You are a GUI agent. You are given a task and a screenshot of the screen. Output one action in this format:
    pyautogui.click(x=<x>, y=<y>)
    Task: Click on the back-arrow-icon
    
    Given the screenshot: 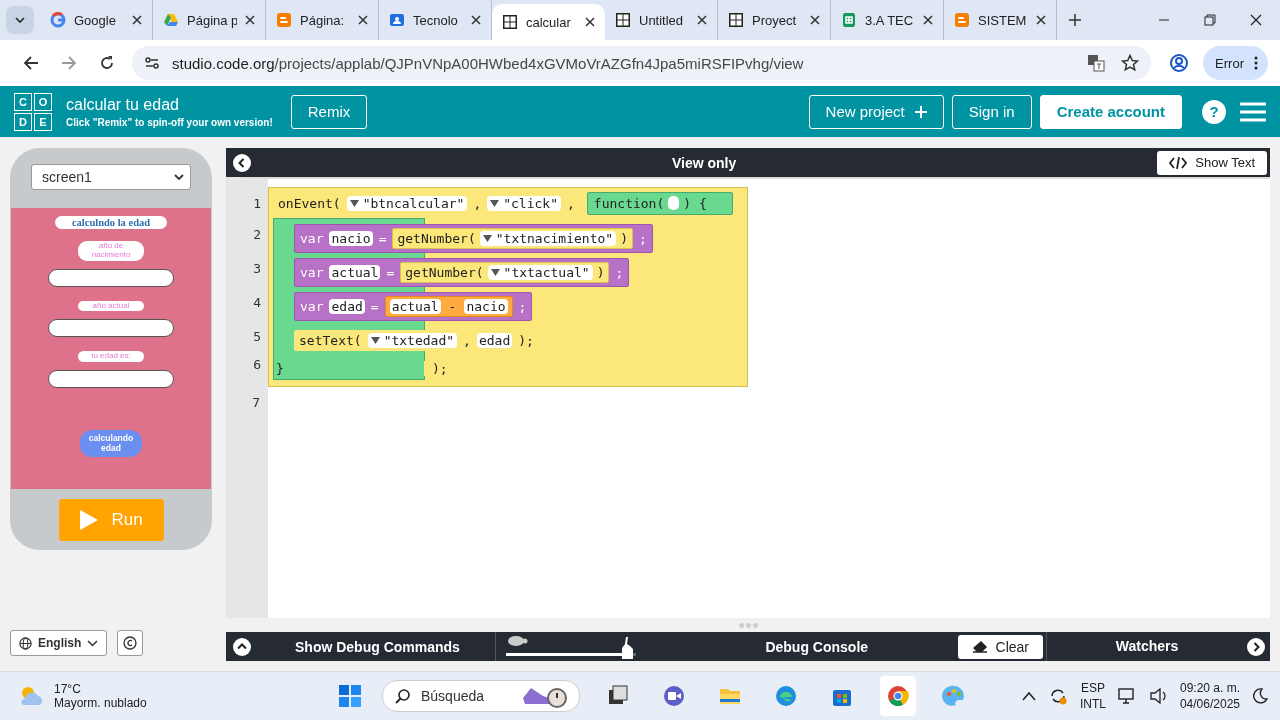 What is the action you would take?
    pyautogui.click(x=31, y=63)
    